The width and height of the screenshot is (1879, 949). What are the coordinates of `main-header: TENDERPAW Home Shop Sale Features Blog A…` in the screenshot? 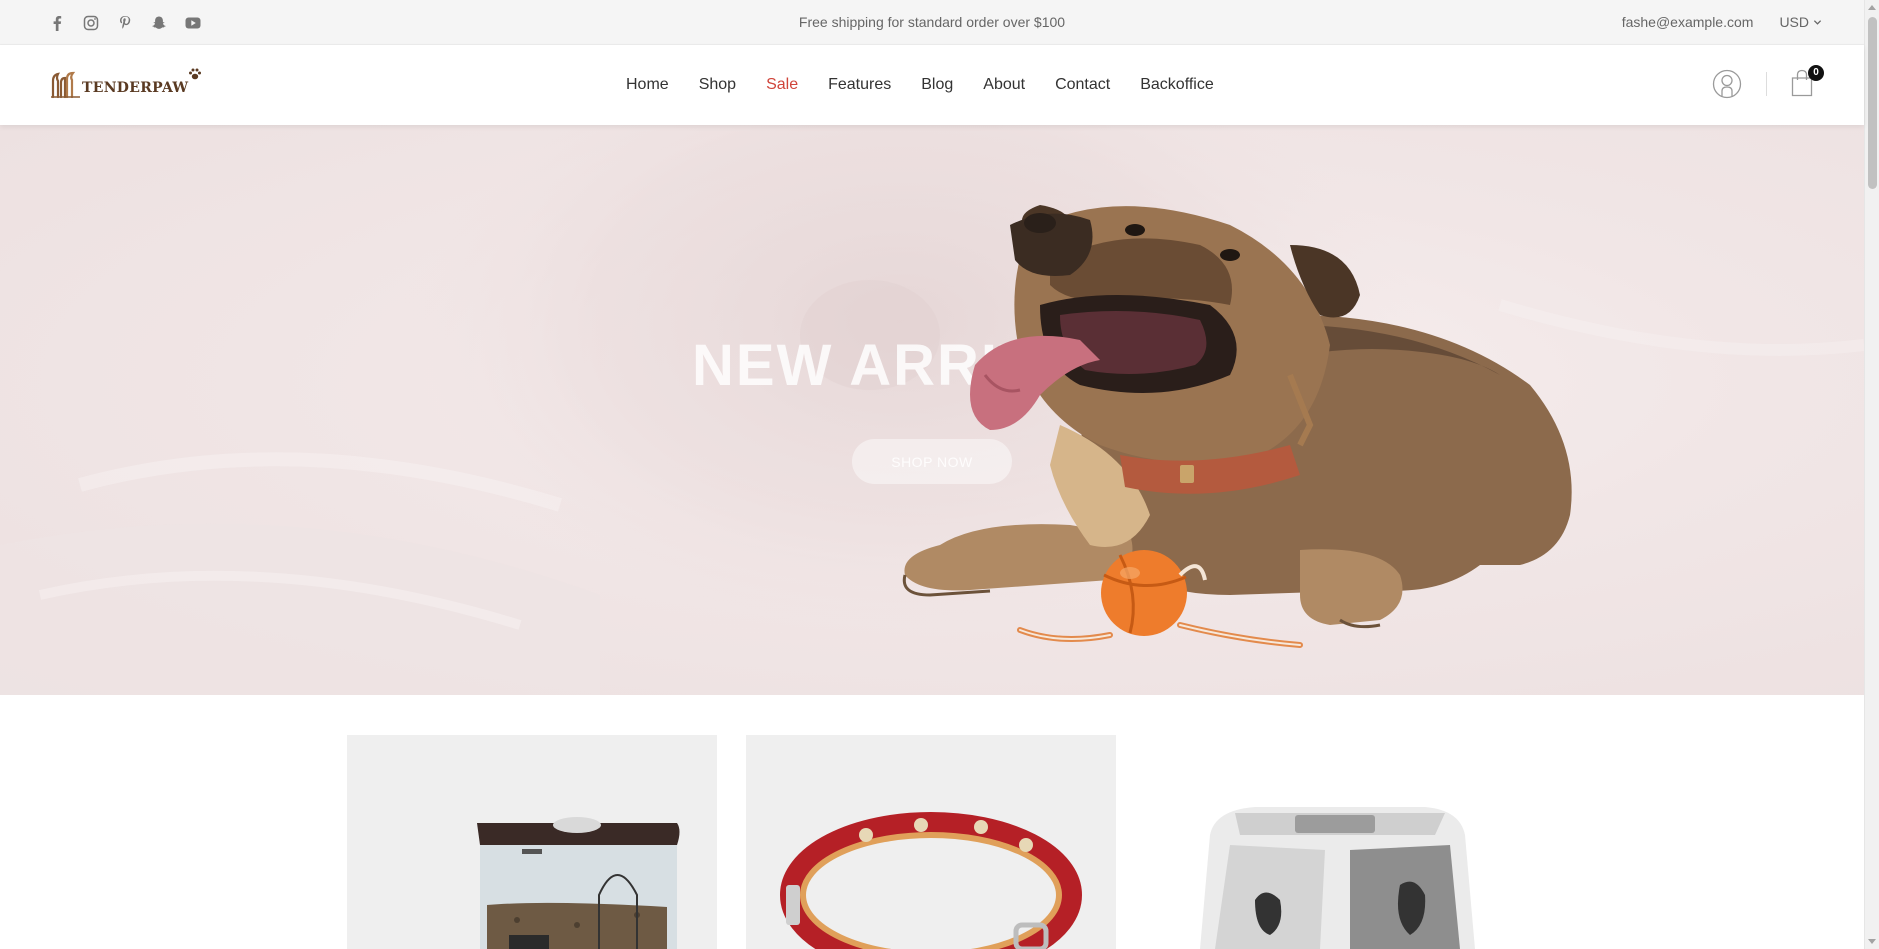 It's located at (932, 85).